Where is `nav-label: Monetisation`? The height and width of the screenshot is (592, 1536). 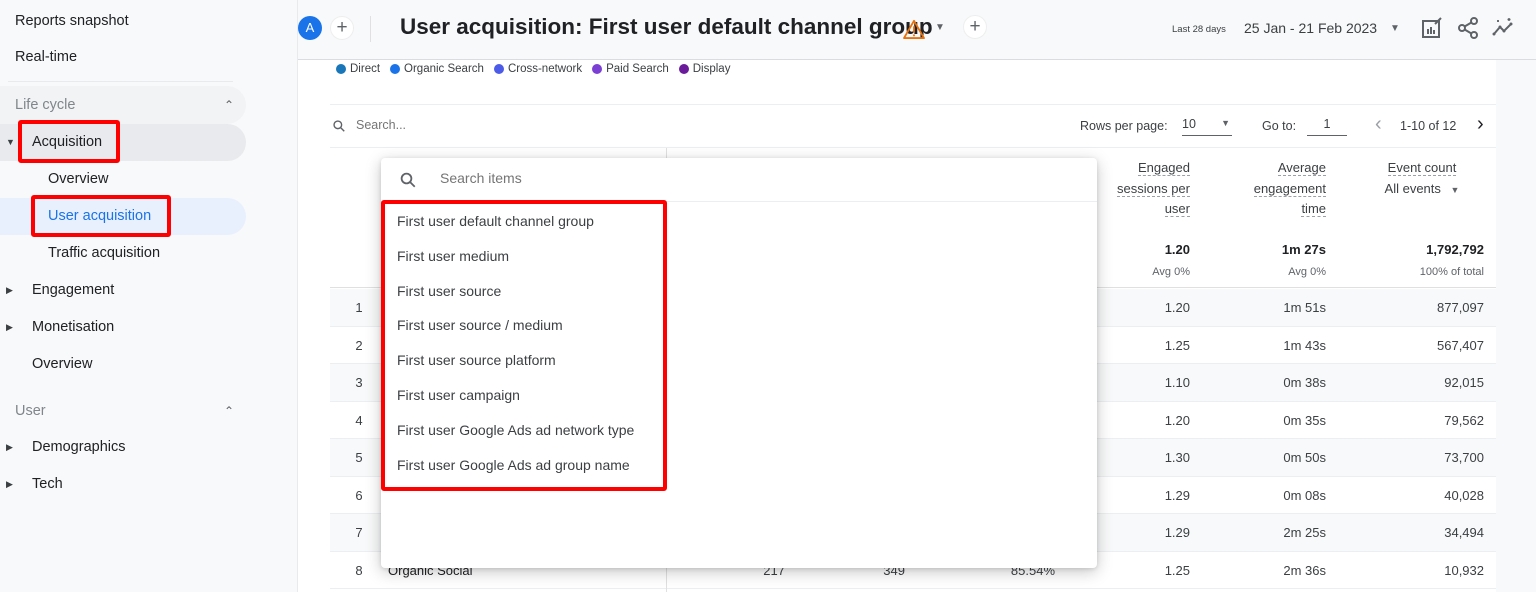
nav-label: Monetisation is located at coordinates (73, 327).